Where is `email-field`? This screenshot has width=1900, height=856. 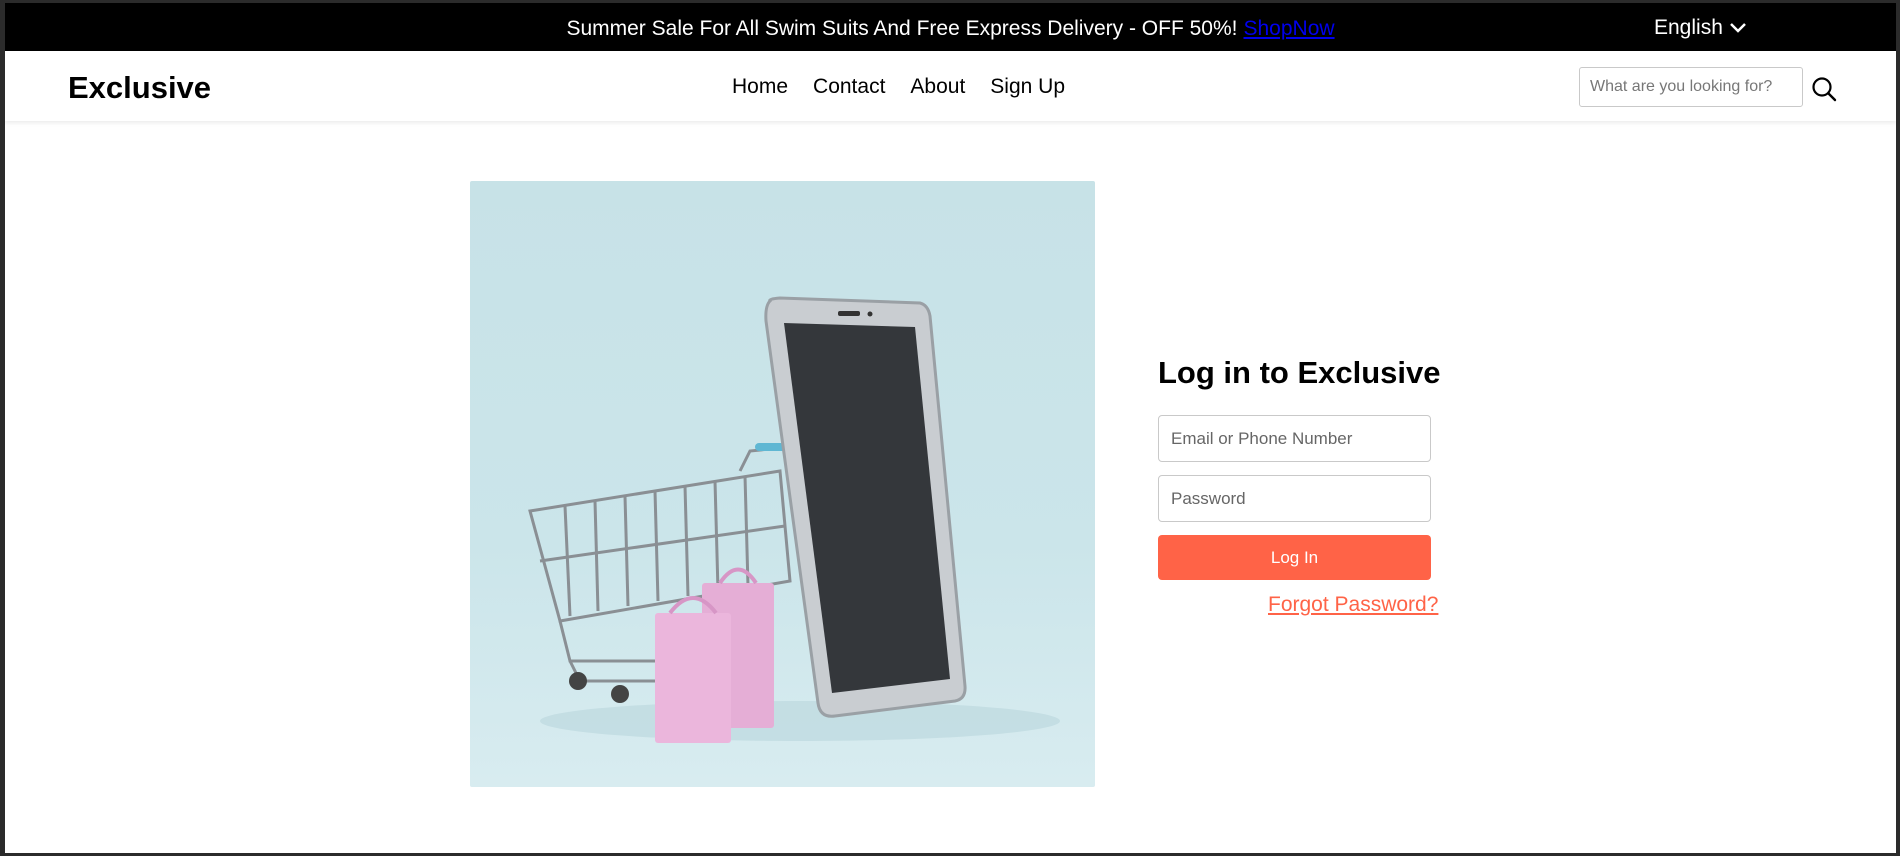
email-field is located at coordinates (1294, 438).